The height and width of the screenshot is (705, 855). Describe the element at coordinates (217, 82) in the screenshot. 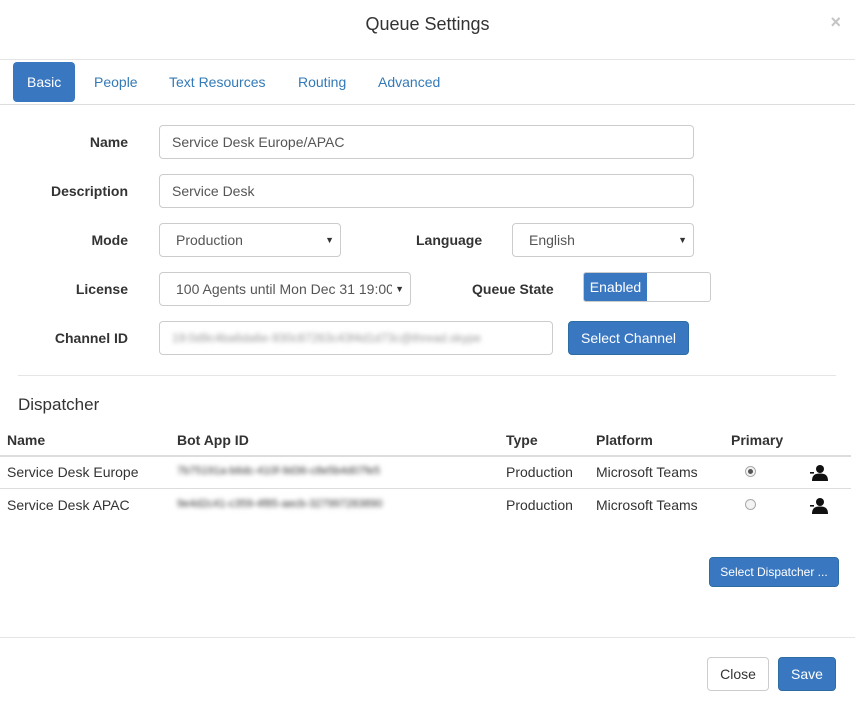

I see `tab-text-resources: Text Resources` at that location.